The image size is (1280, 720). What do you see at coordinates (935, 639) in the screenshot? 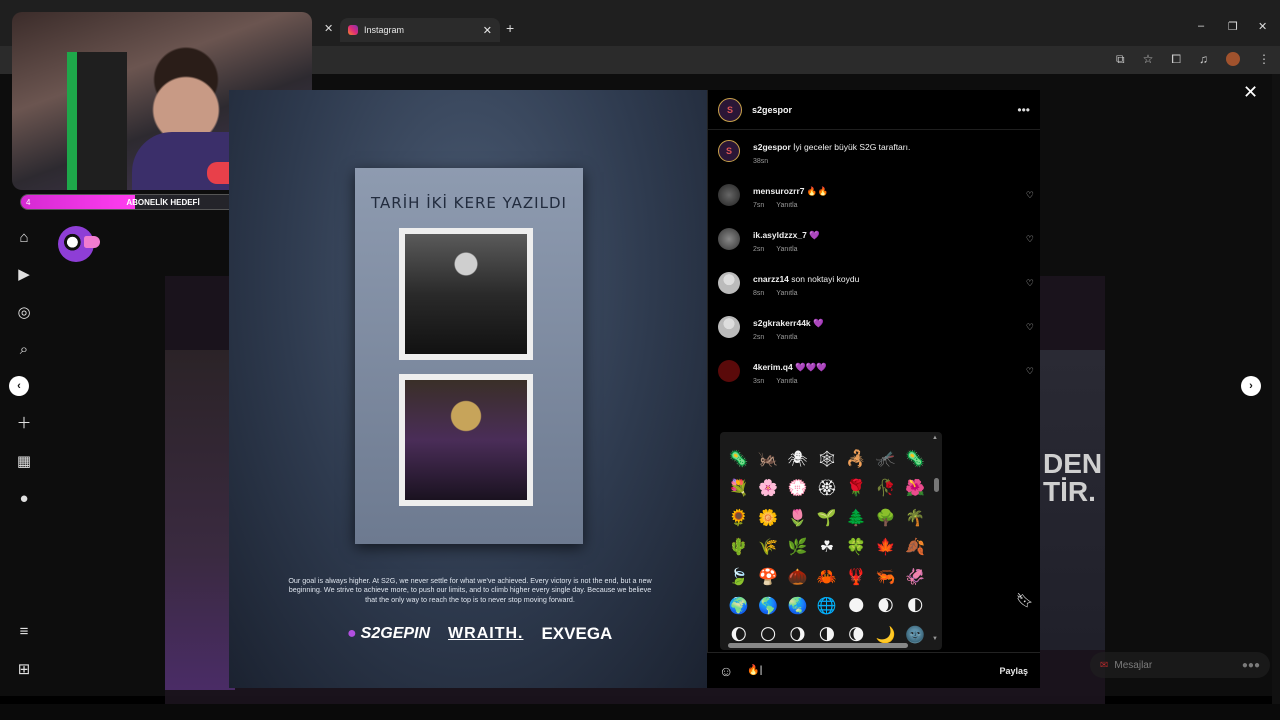
I see `scroll-down-icon: ▼` at bounding box center [935, 639].